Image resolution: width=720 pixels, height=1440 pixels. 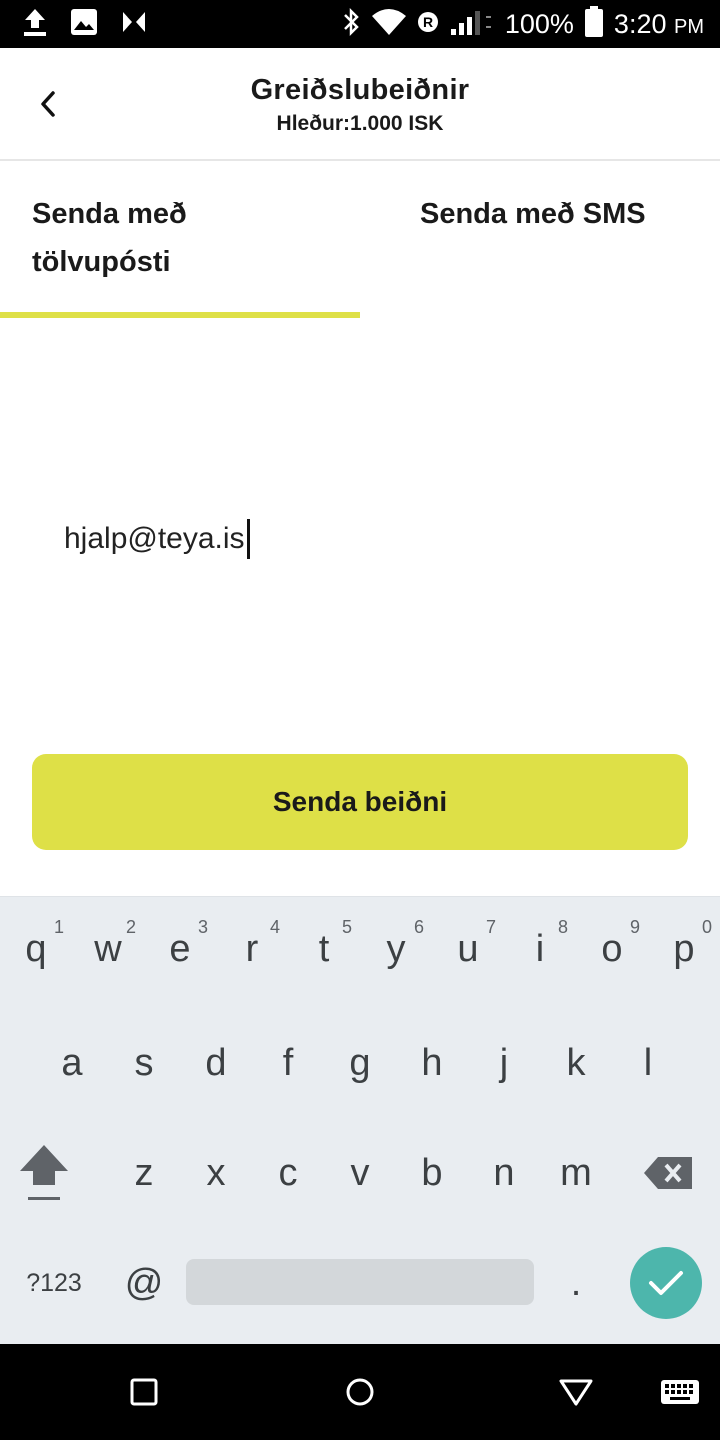 What do you see at coordinates (634, 927) in the screenshot?
I see `key-hint: 9` at bounding box center [634, 927].